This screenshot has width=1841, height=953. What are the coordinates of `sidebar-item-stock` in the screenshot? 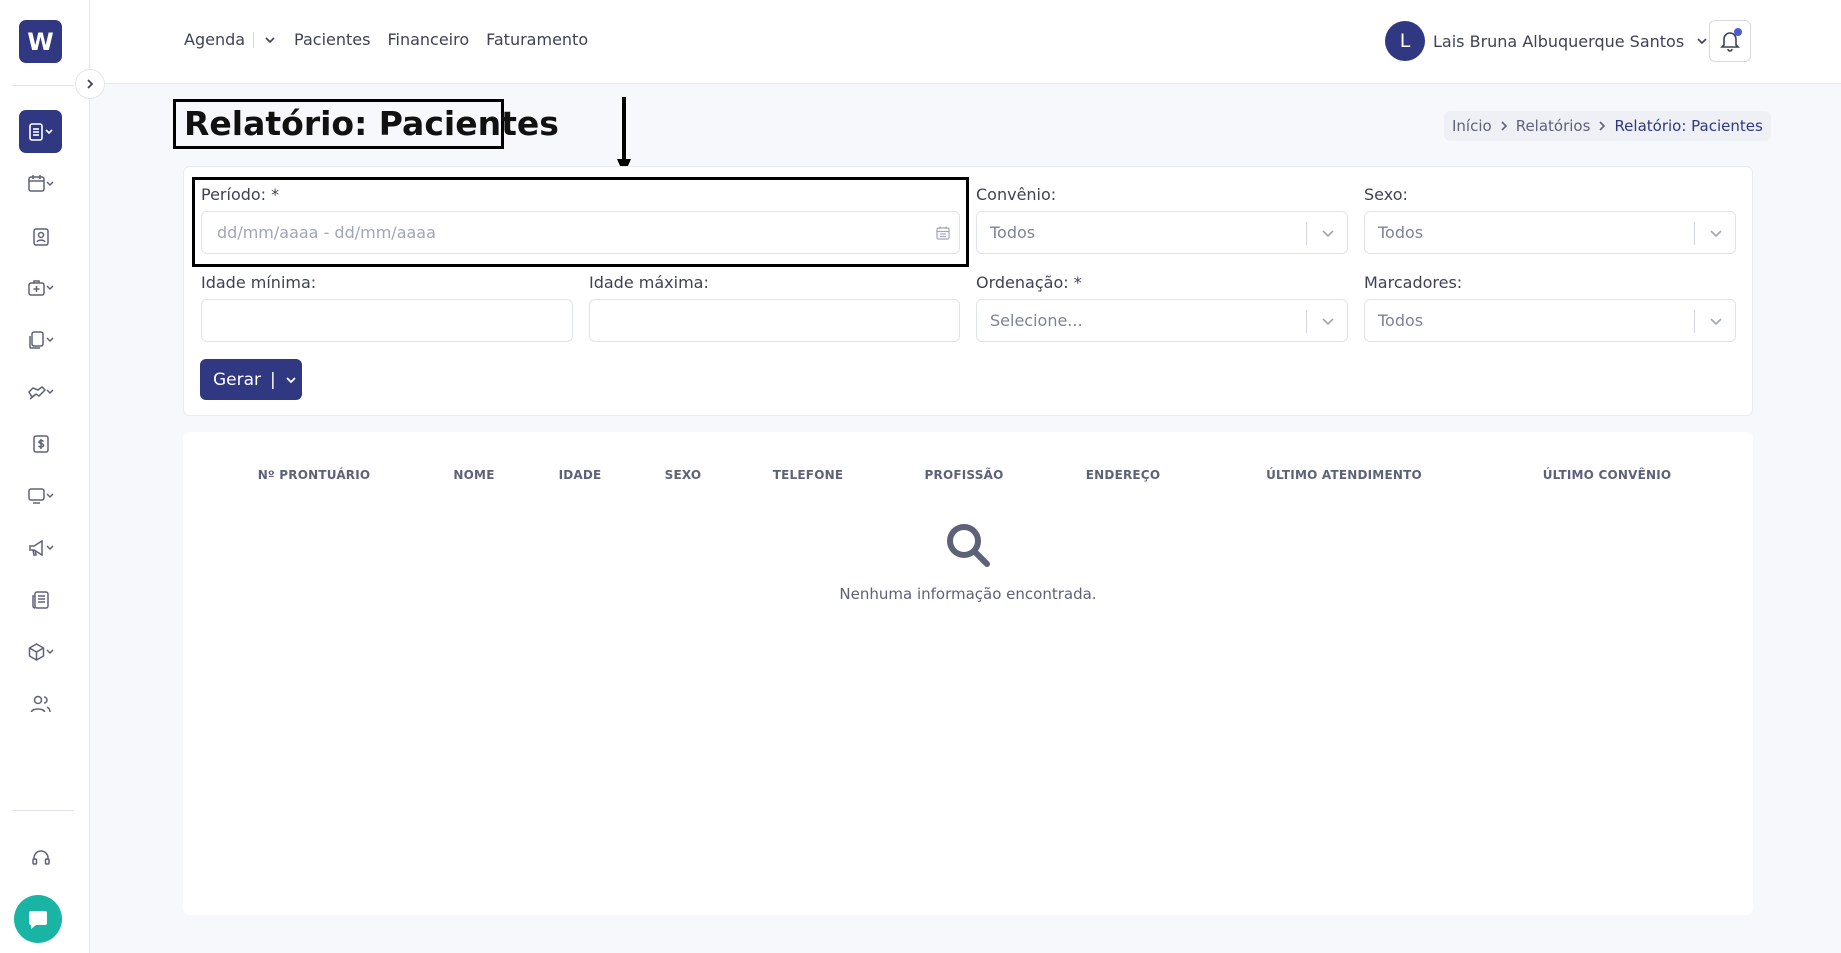 It's located at (40, 651).